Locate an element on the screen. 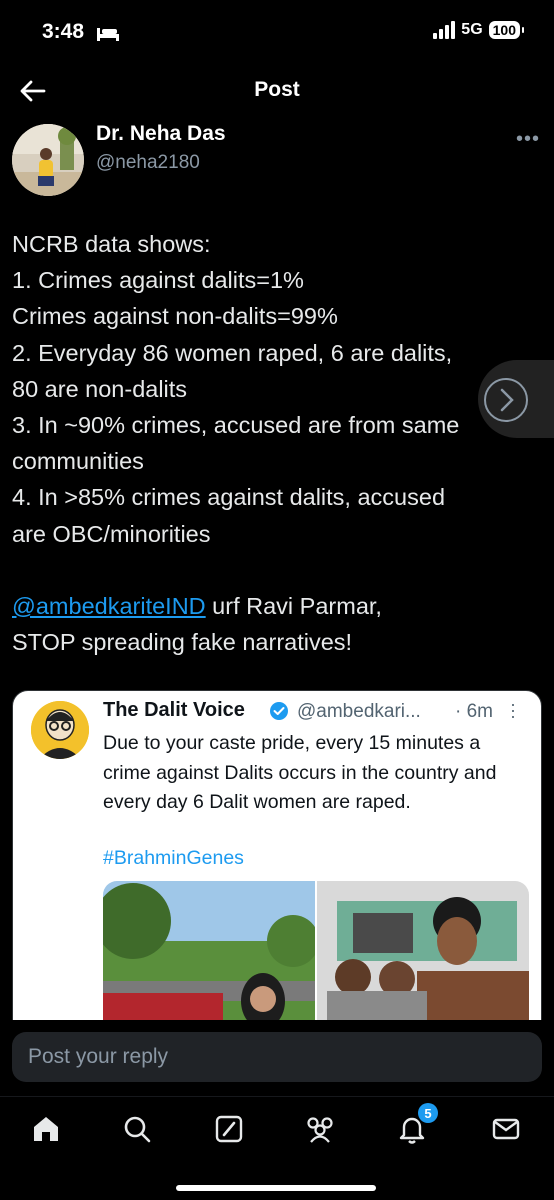 Image resolution: width=554 pixels, height=1200 pixels. reply-input is located at coordinates (277, 1057).